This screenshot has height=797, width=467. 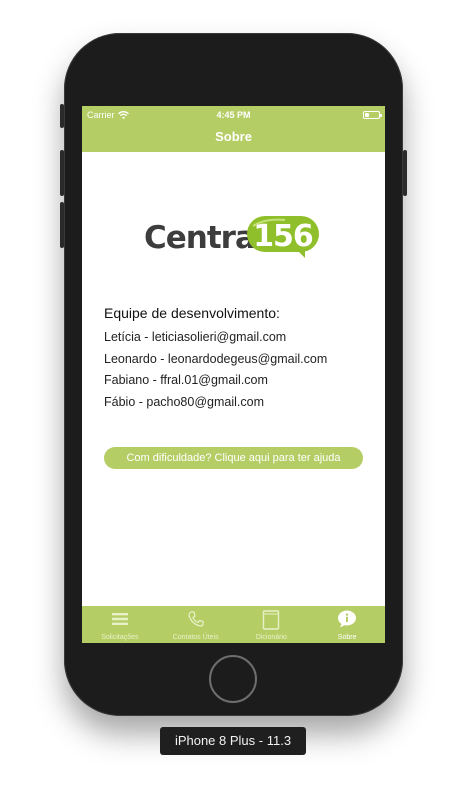 What do you see at coordinates (192, 313) in the screenshot?
I see `team-heading: Equipe de desenvolvimento:` at bounding box center [192, 313].